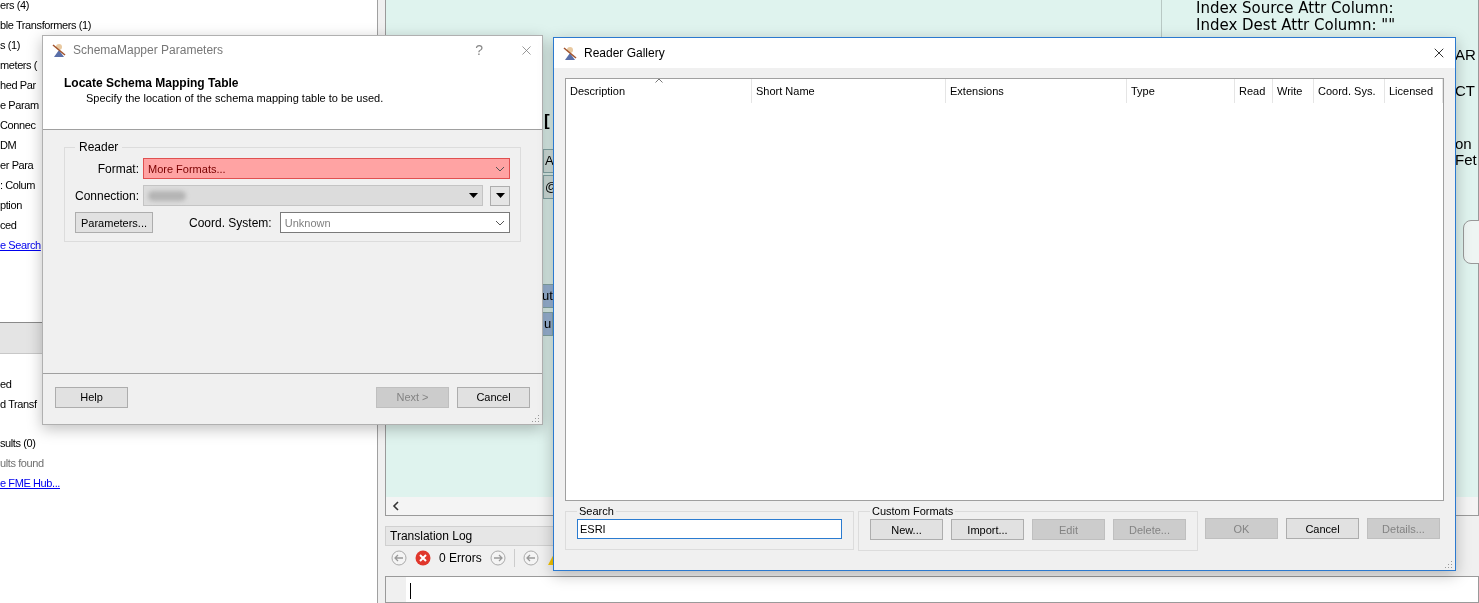  I want to click on tree-item: meters (, so click(19, 65).